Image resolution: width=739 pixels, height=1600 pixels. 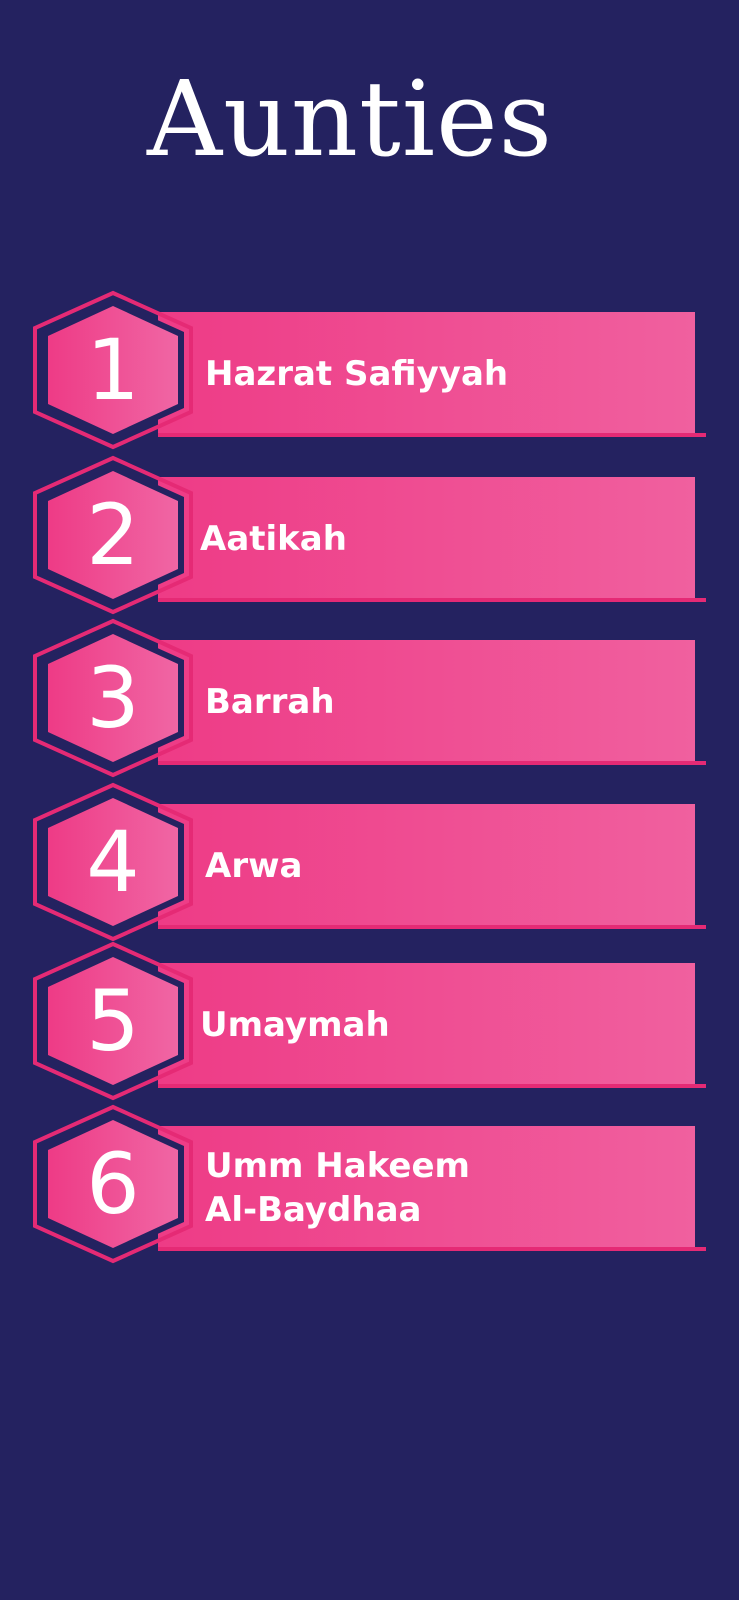 What do you see at coordinates (113, 1021) in the screenshot?
I see `item-number: 5` at bounding box center [113, 1021].